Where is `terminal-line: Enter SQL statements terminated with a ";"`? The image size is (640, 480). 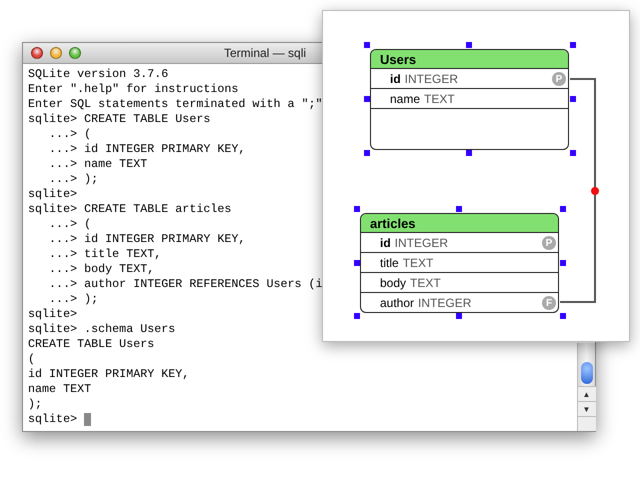
terminal-line: Enter SQL statements terminated with a ";" is located at coordinates (175, 104).